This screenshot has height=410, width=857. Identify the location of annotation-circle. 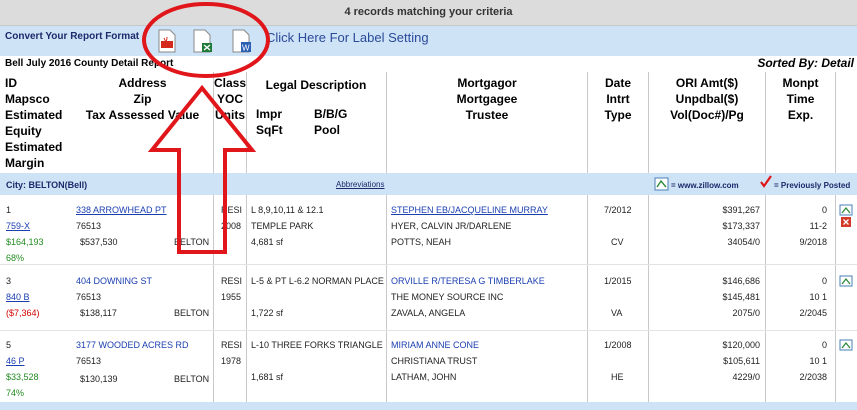
(206, 40).